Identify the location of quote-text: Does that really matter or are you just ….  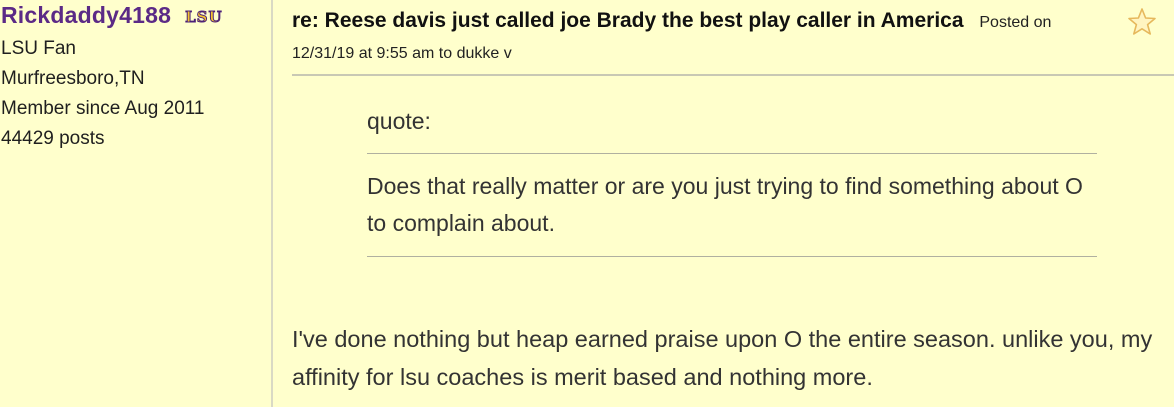
(725, 204).